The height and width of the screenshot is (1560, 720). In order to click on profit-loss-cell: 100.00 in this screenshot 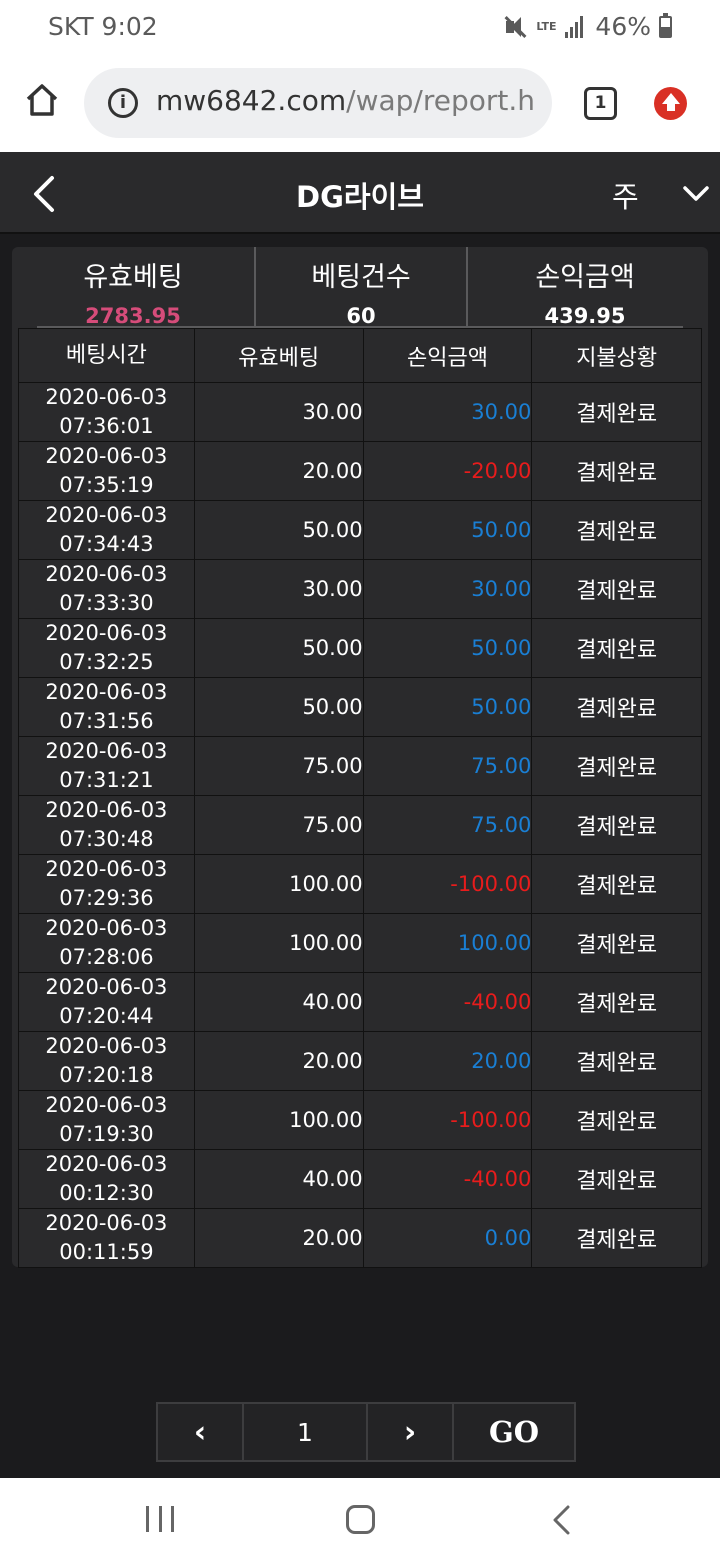, I will do `click(447, 943)`.